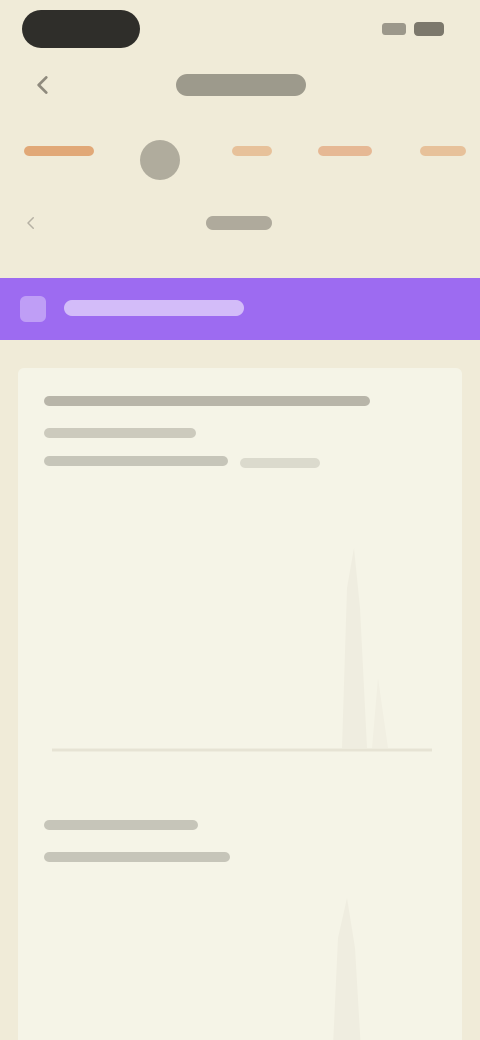 This screenshot has width=480, height=1040. I want to click on page-title, so click(241, 85).